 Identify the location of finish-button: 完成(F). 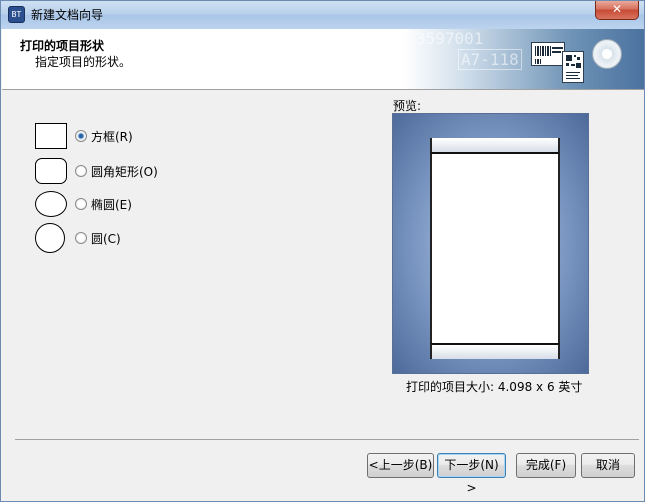
(546, 465).